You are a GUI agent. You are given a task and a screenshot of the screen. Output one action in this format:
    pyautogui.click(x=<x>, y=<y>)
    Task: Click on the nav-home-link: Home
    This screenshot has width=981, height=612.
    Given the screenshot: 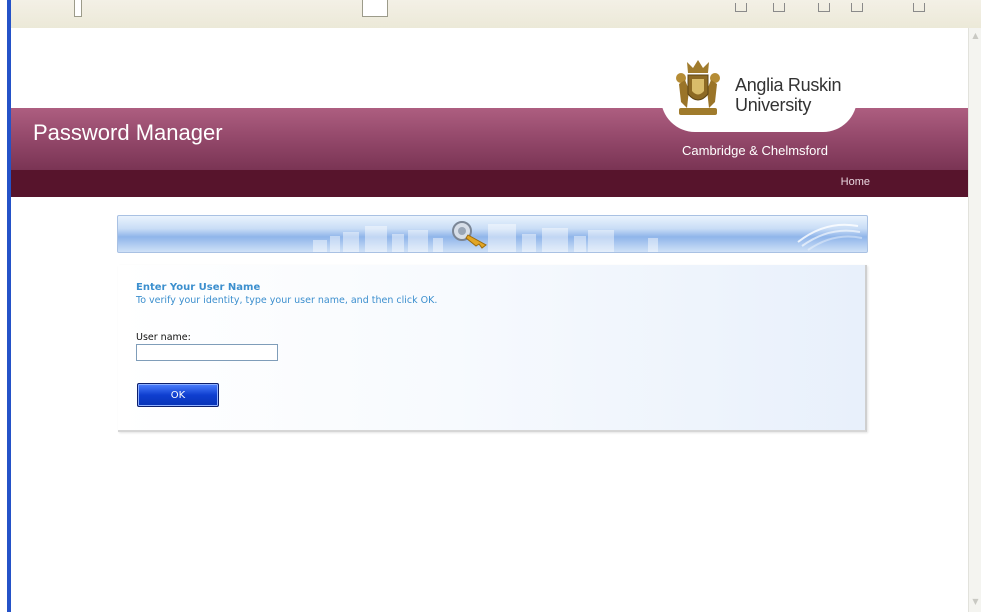 What is the action you would take?
    pyautogui.click(x=855, y=182)
    